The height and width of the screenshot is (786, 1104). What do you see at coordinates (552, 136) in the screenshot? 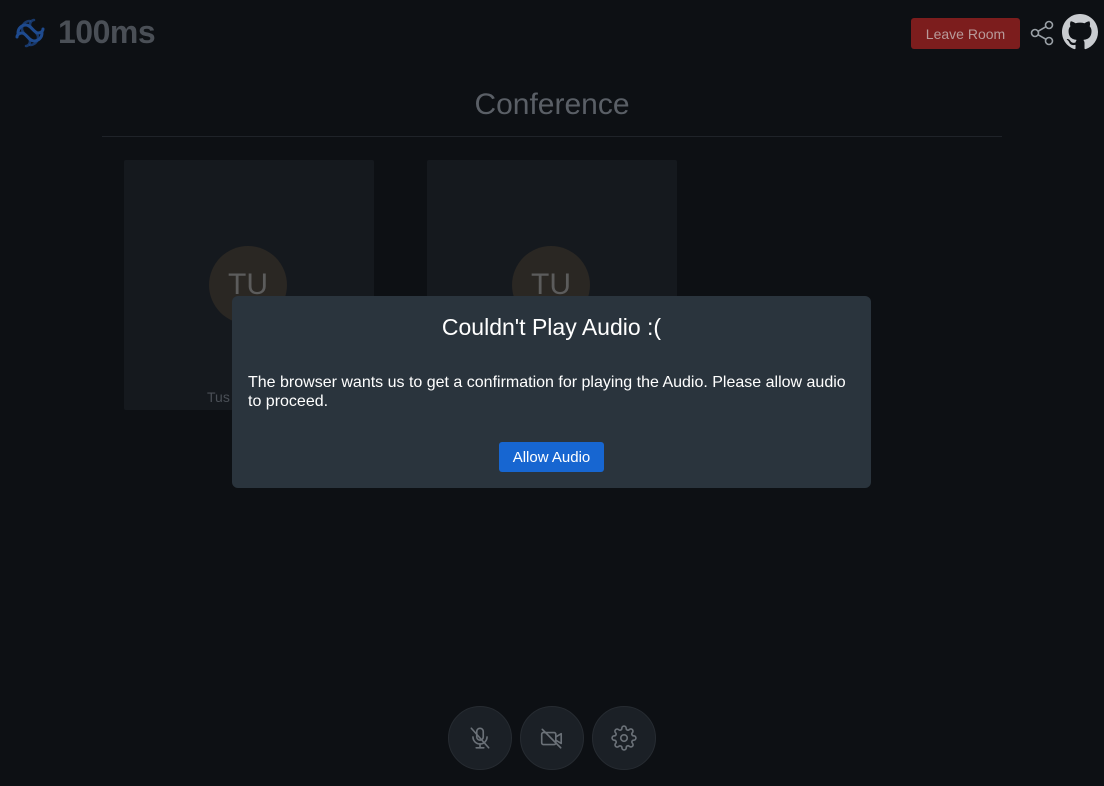
I see `title-divider` at bounding box center [552, 136].